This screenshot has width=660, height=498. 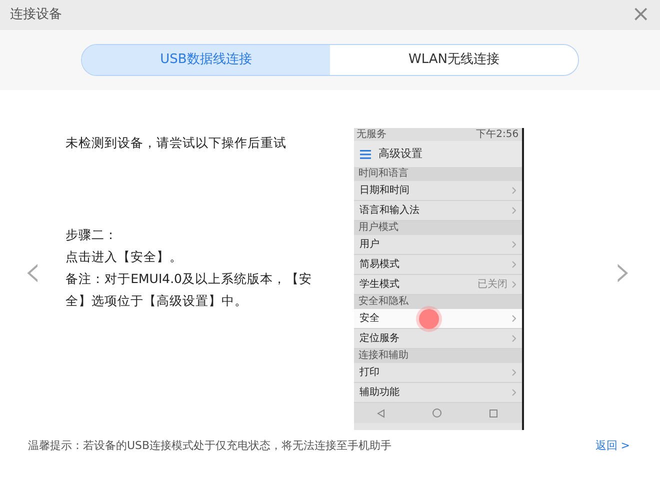 I want to click on settings-row: 日期和时间, so click(x=438, y=191).